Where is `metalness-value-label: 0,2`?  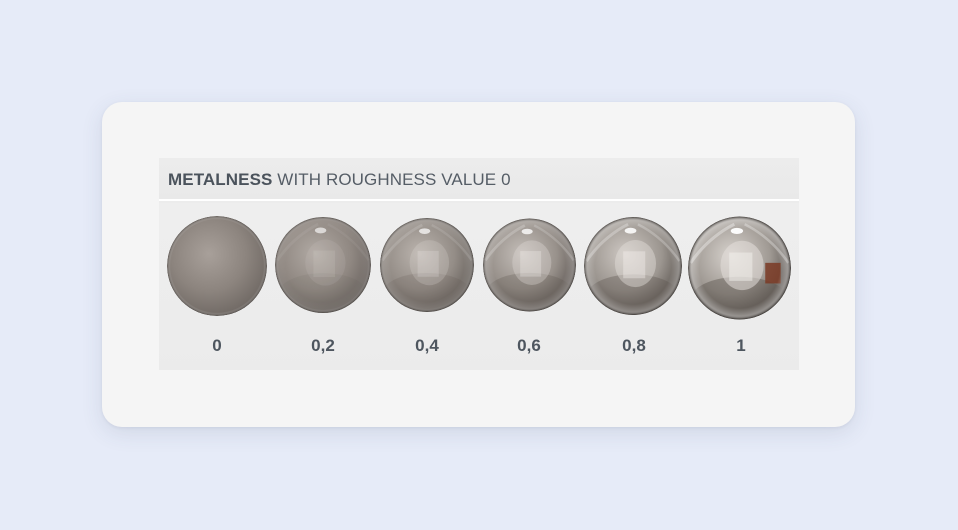 metalness-value-label: 0,2 is located at coordinates (323, 345).